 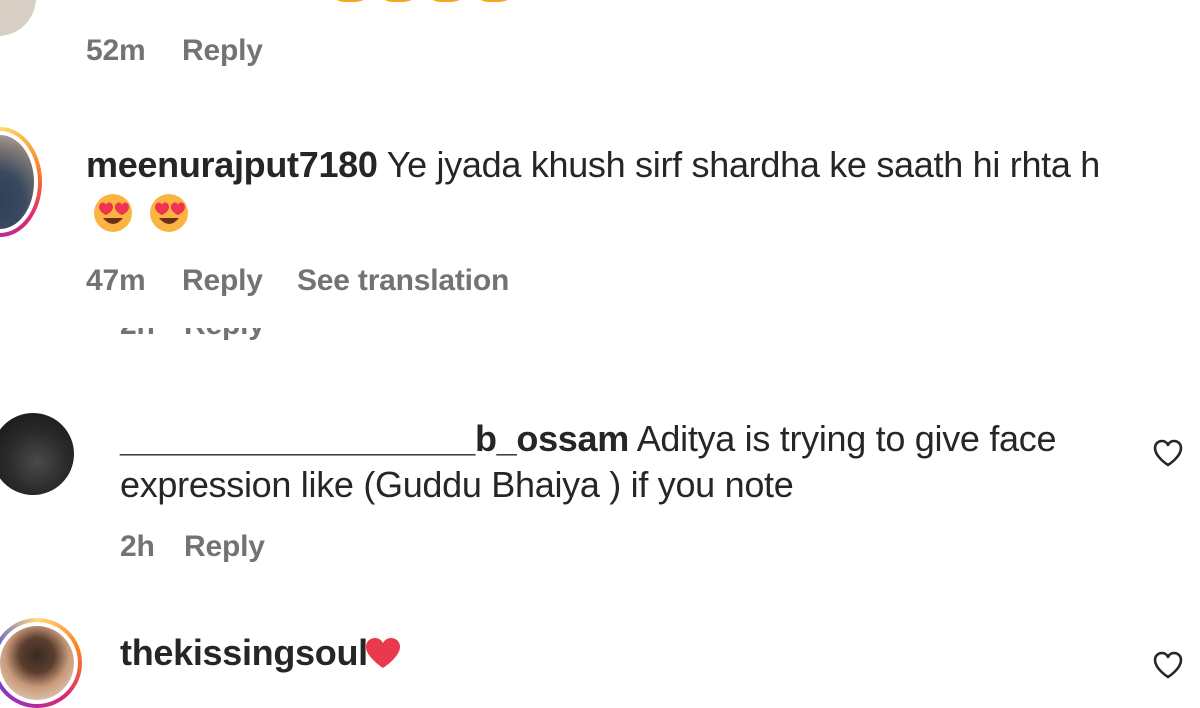 I want to click on comment-username: thekissingsoul, so click(x=244, y=652).